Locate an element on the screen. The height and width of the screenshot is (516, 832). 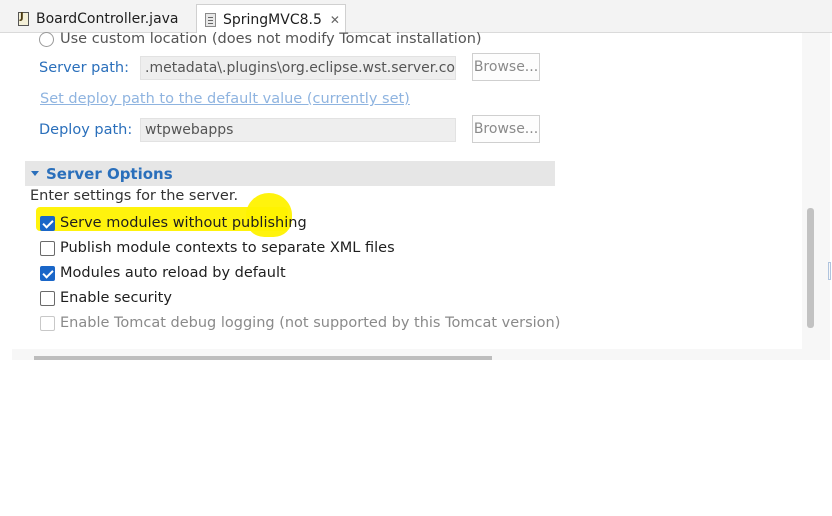
vertical-scrollbar is located at coordinates (810, 268).